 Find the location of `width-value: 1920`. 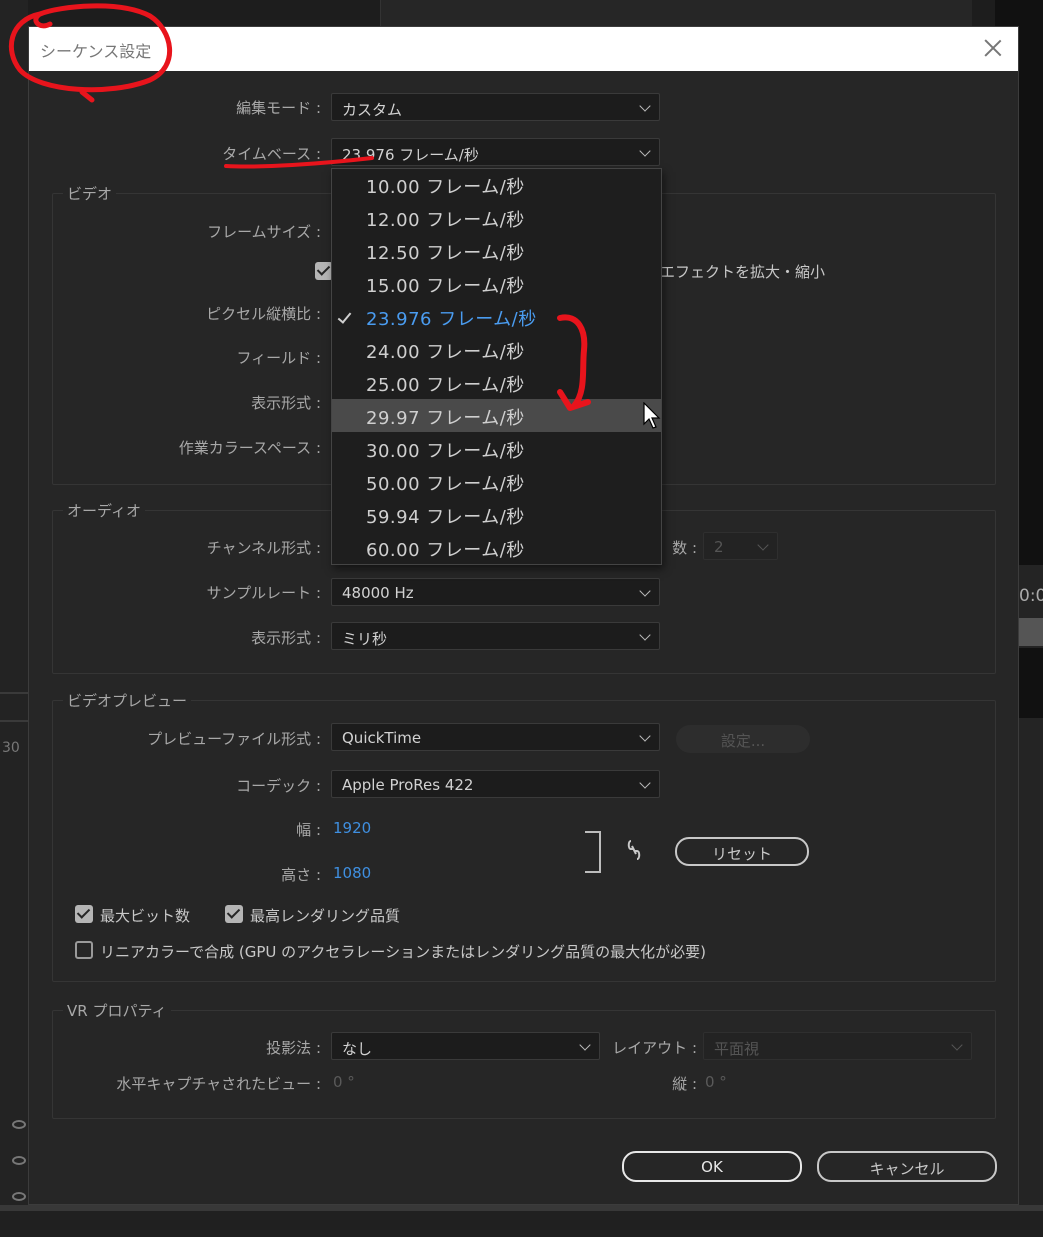

width-value: 1920 is located at coordinates (352, 828).